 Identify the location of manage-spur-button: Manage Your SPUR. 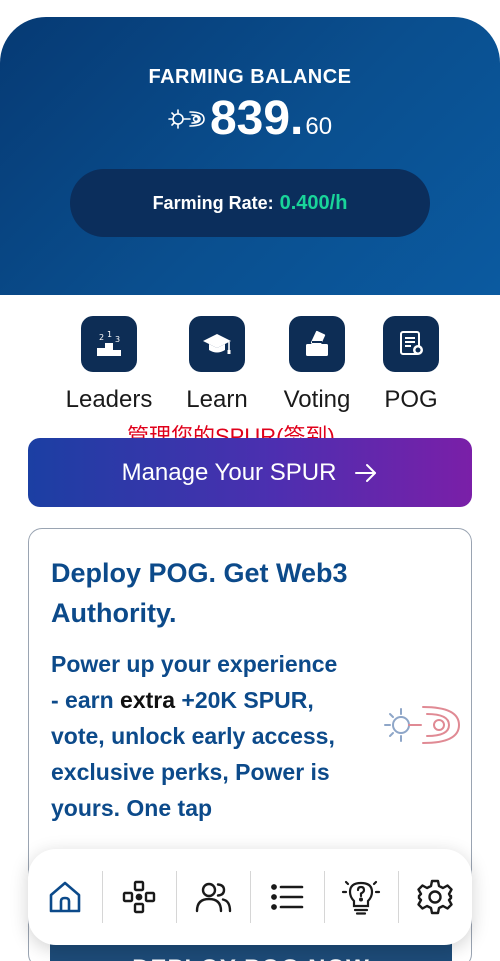
(250, 472).